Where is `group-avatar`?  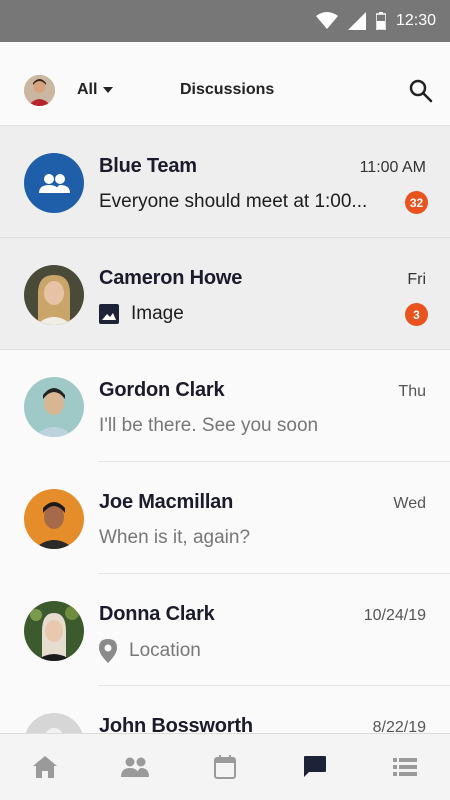
group-avatar is located at coordinates (54, 183).